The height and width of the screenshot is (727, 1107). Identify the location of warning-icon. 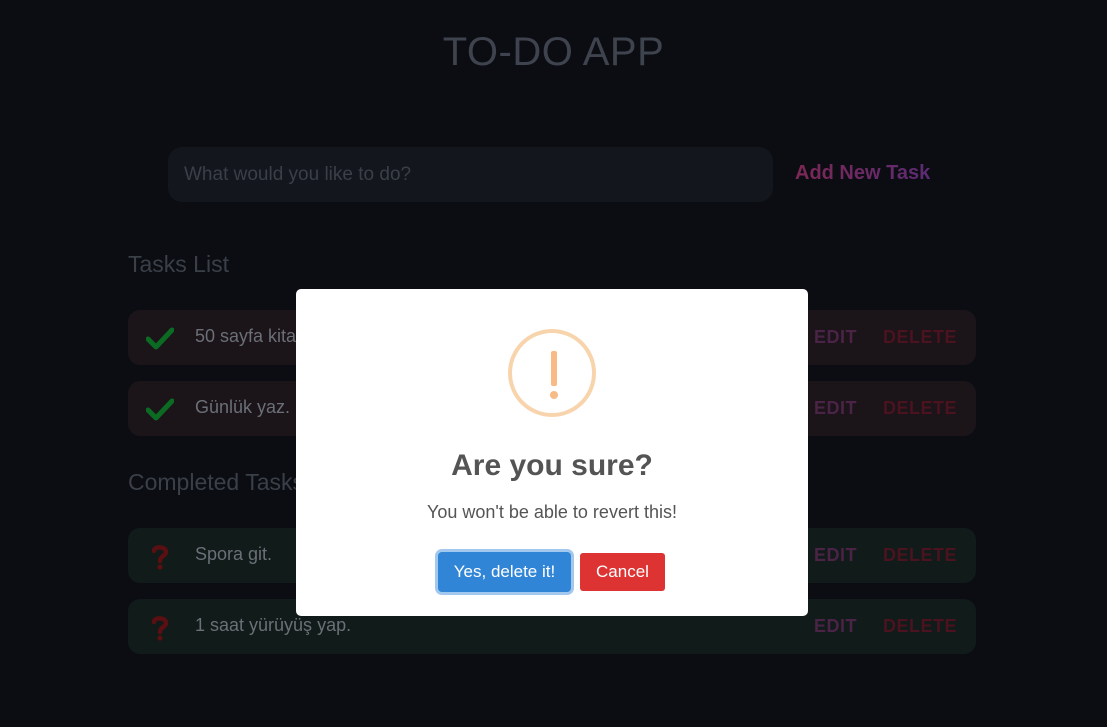
(552, 373).